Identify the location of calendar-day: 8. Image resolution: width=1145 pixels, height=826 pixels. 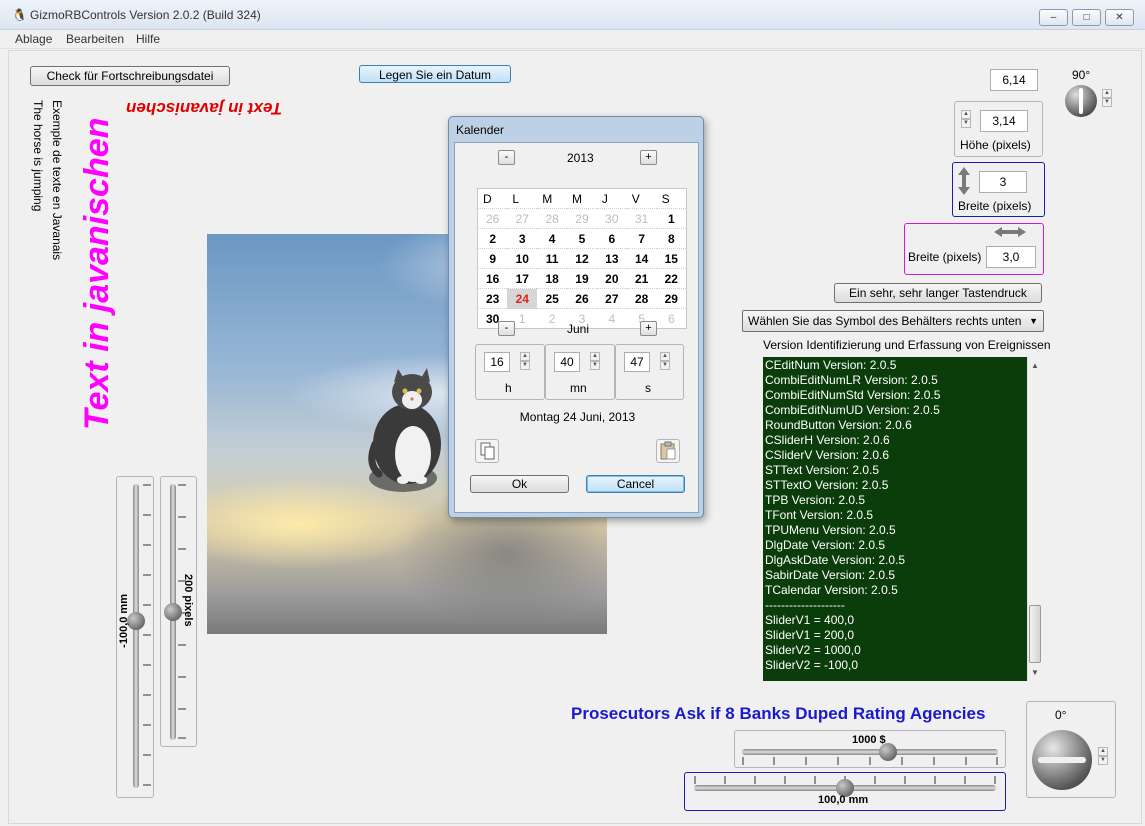
(671, 238).